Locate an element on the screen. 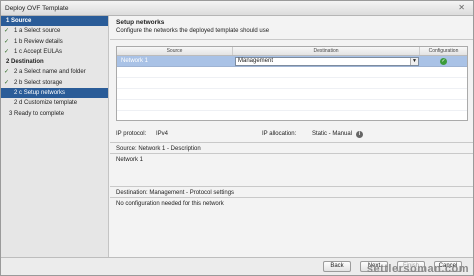 This screenshot has height=276, width=474. wizard-step-3: 3 Ready to complete is located at coordinates (54, 114).